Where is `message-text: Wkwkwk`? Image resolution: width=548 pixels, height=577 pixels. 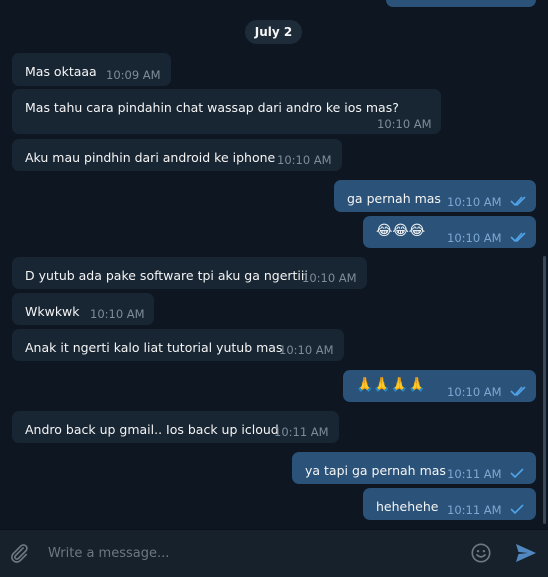 message-text: Wkwkwk is located at coordinates (52, 311).